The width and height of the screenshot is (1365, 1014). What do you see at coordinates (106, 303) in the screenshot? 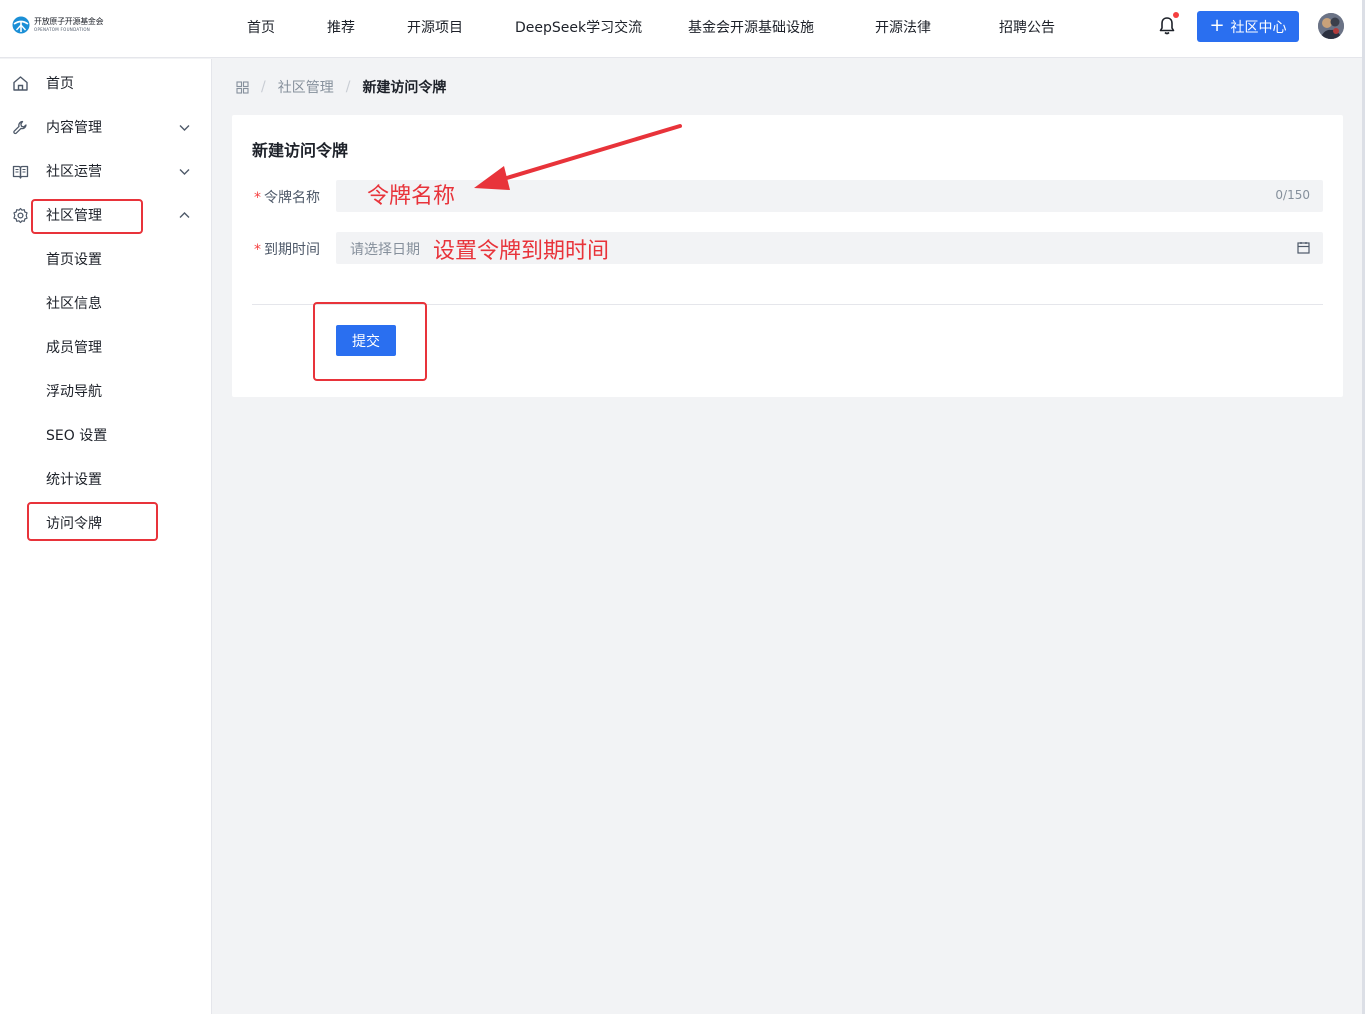
I see `sidebar-subitem-community-info: 社区信息` at bounding box center [106, 303].